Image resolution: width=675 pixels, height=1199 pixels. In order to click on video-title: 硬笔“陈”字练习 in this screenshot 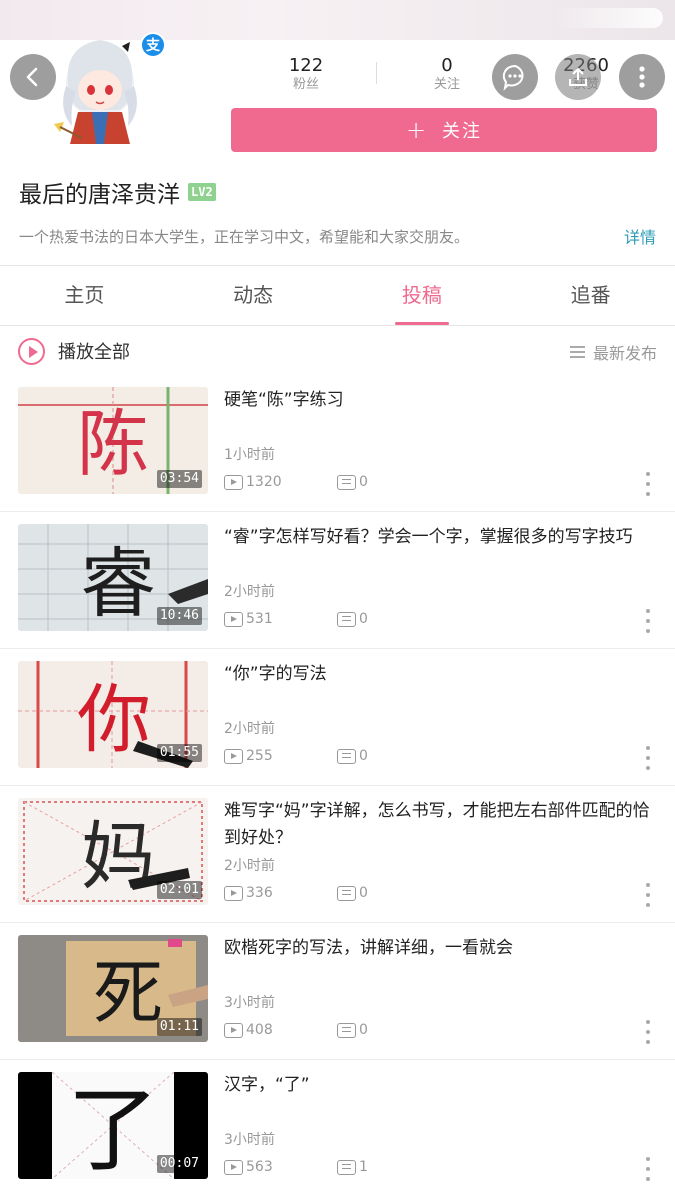, I will do `click(440, 400)`.